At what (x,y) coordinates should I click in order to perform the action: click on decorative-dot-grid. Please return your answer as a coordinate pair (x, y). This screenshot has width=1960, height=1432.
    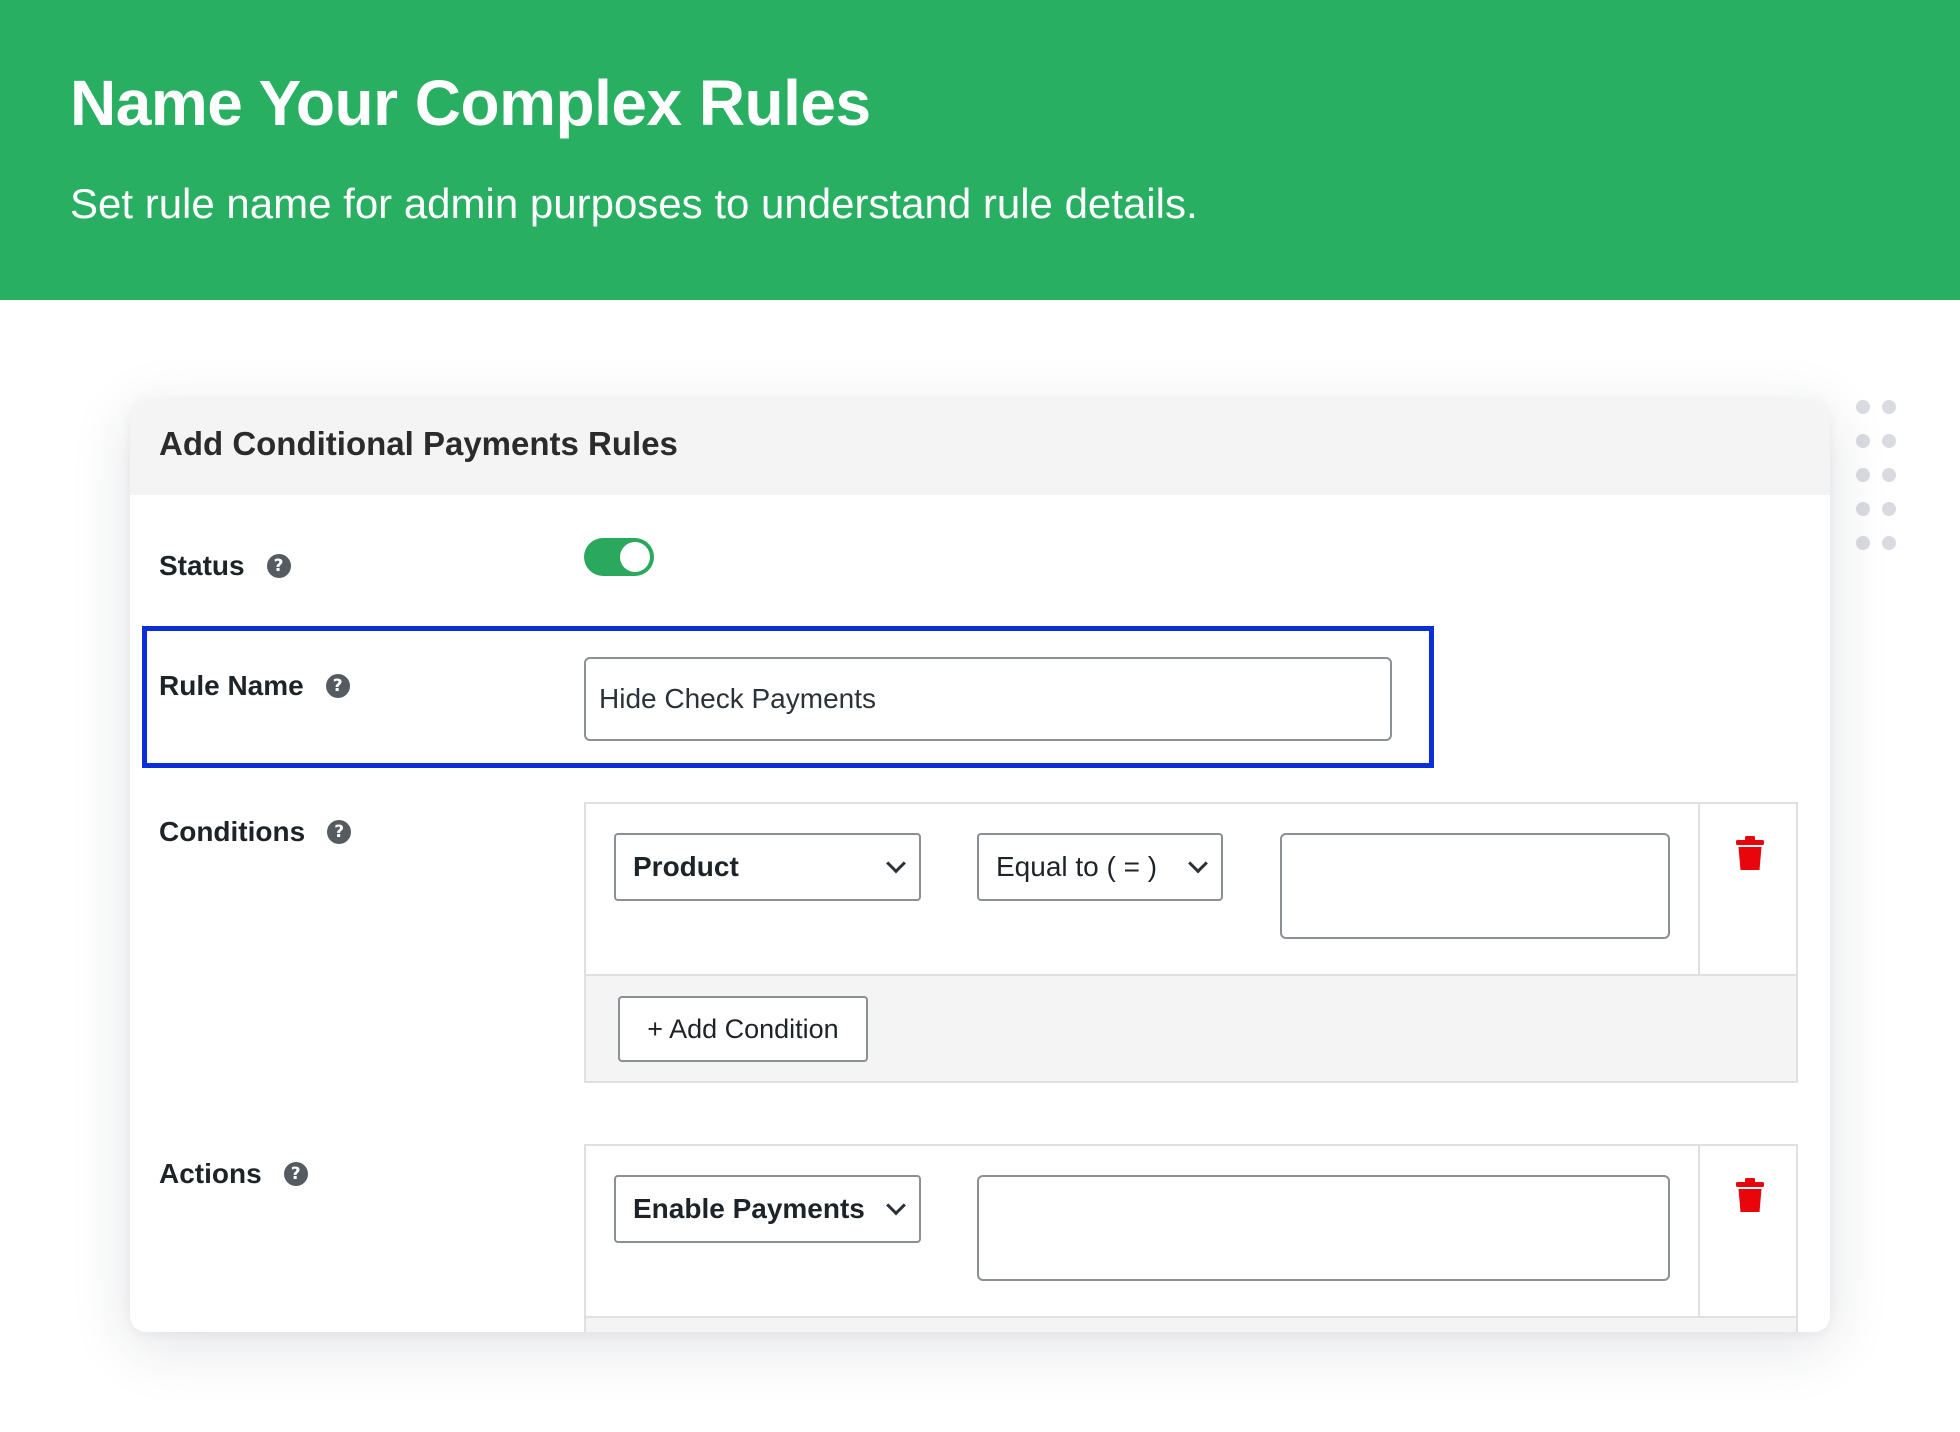
    Looking at the image, I should click on (1886, 477).